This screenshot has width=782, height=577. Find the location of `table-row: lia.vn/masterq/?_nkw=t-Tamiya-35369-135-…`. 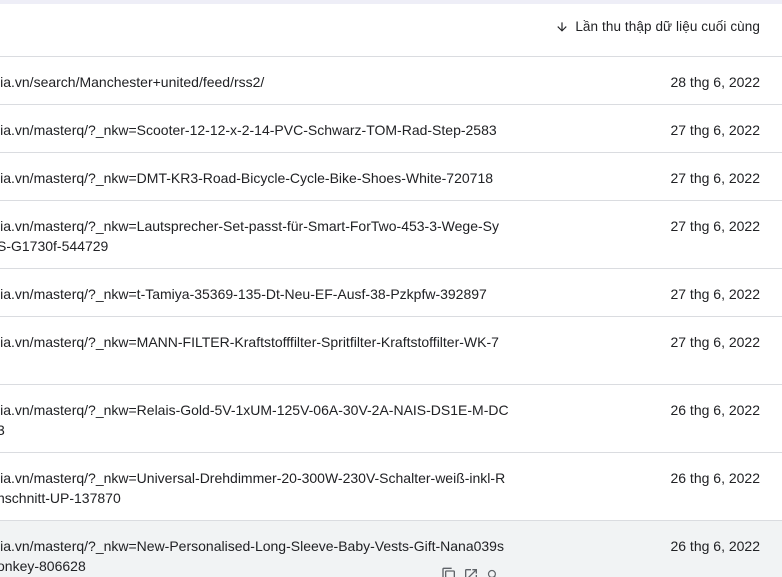

table-row: lia.vn/masterq/?_nkw=t-Tamiya-35369-135-… is located at coordinates (391, 293).